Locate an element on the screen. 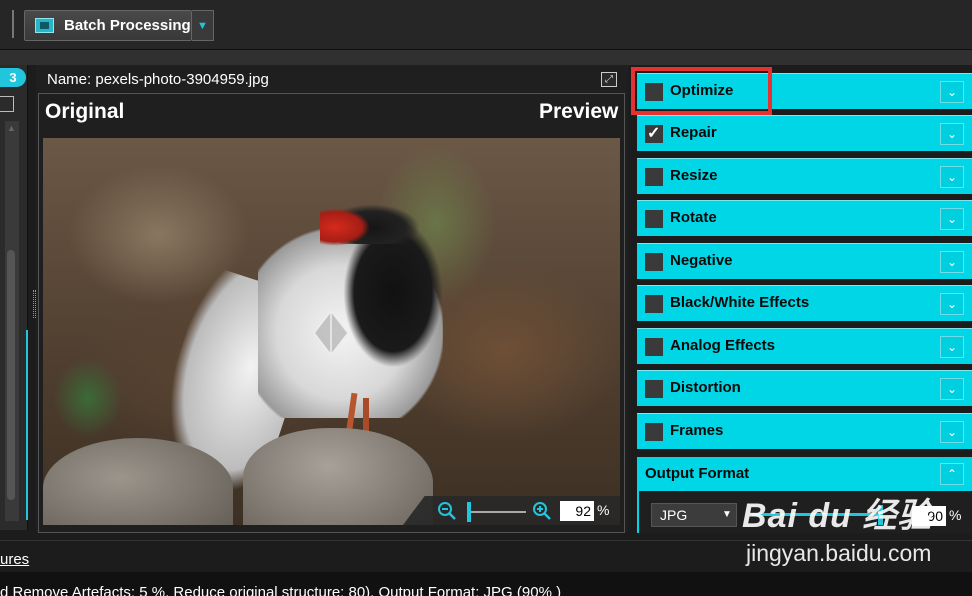  resize-checkbox is located at coordinates (654, 177).